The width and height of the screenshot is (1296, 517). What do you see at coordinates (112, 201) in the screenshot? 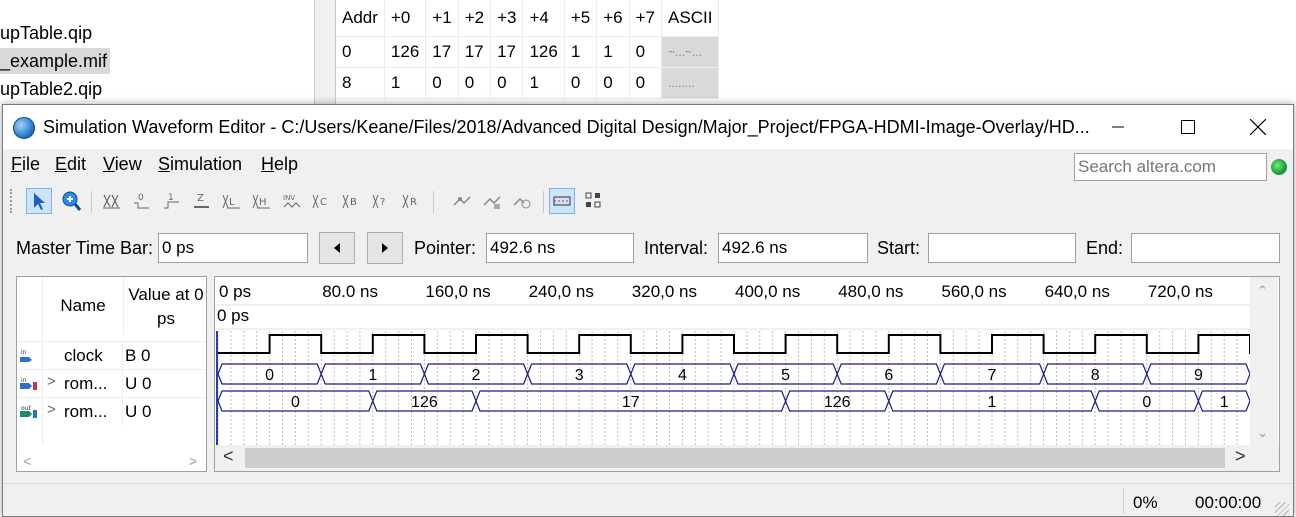
I see `uninitialized-button` at bounding box center [112, 201].